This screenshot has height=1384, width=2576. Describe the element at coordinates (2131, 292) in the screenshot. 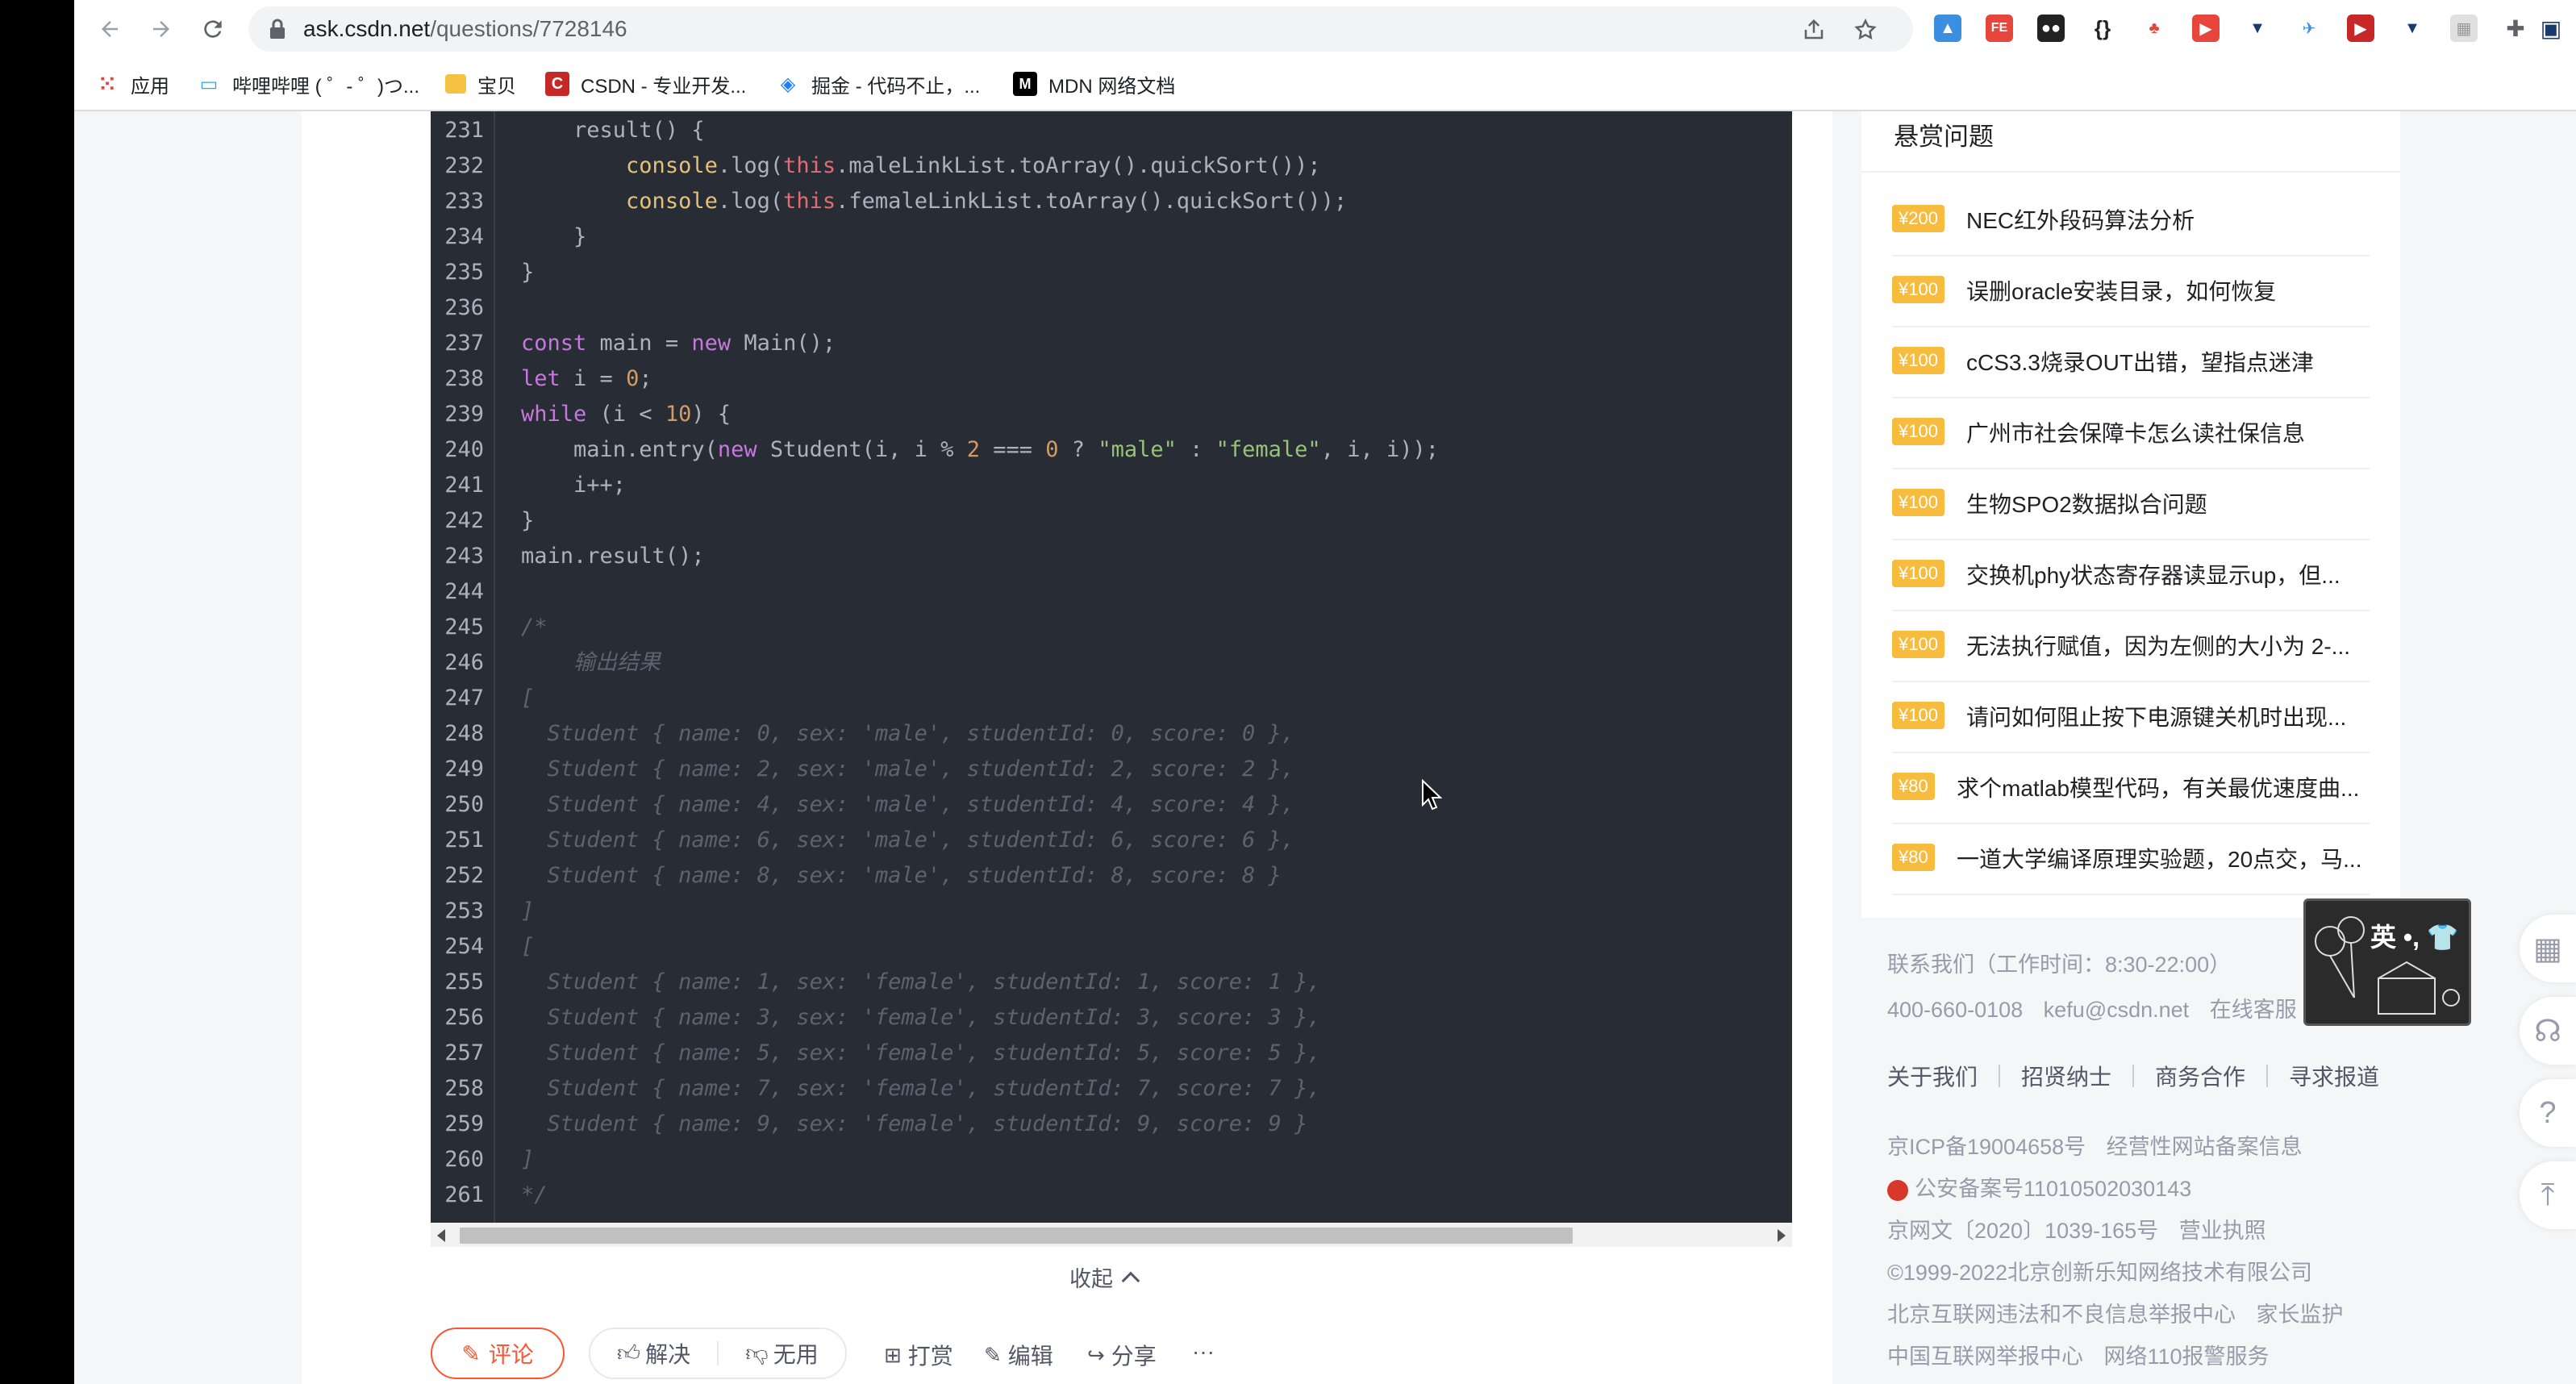

I see `bounty-question-item: ¥100 误删oracle安装目录，如何恢复` at that location.